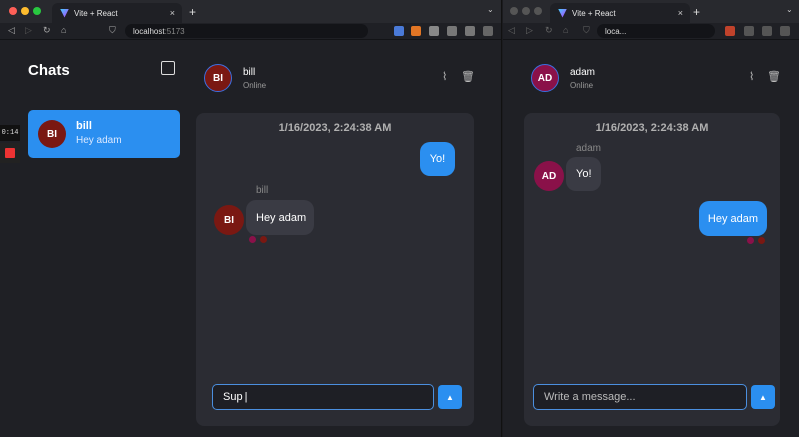  What do you see at coordinates (452, 31) in the screenshot?
I see `sidebar-icon` at bounding box center [452, 31].